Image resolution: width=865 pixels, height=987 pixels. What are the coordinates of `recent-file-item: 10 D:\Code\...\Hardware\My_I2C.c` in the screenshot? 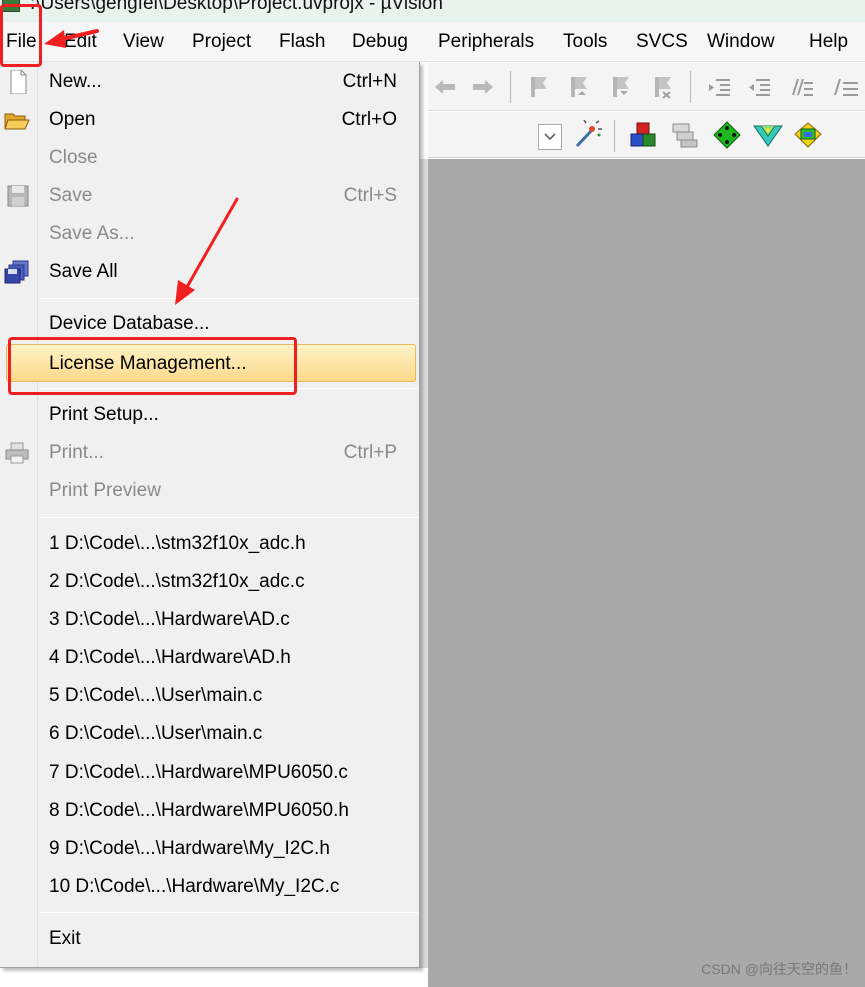 It's located at (209, 887).